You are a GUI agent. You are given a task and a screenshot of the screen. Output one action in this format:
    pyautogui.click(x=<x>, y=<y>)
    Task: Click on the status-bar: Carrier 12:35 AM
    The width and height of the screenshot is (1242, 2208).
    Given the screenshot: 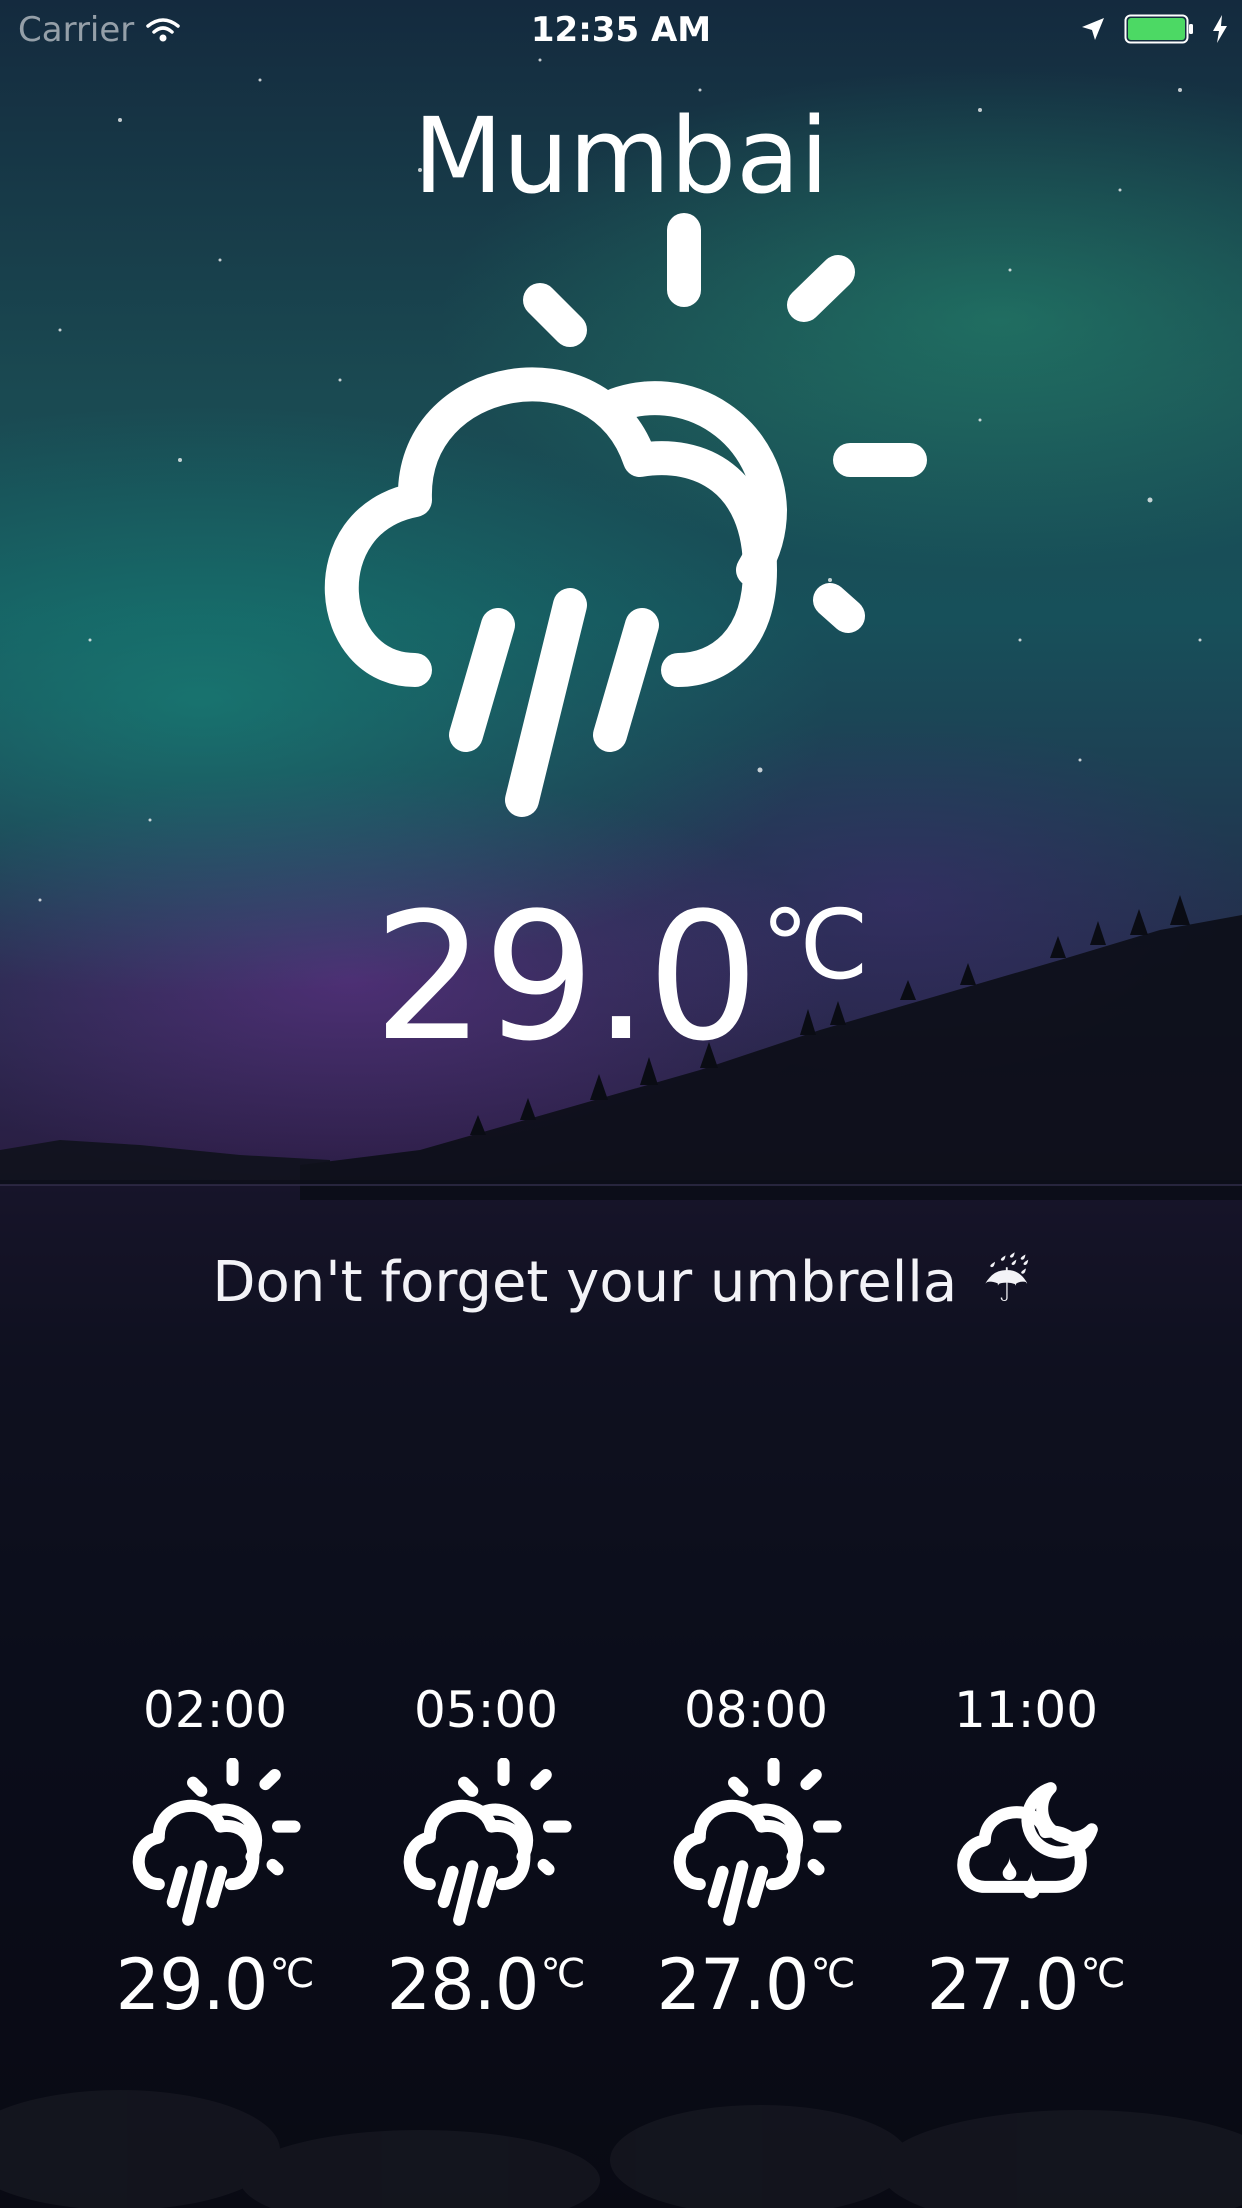 What is the action you would take?
    pyautogui.click(x=621, y=30)
    